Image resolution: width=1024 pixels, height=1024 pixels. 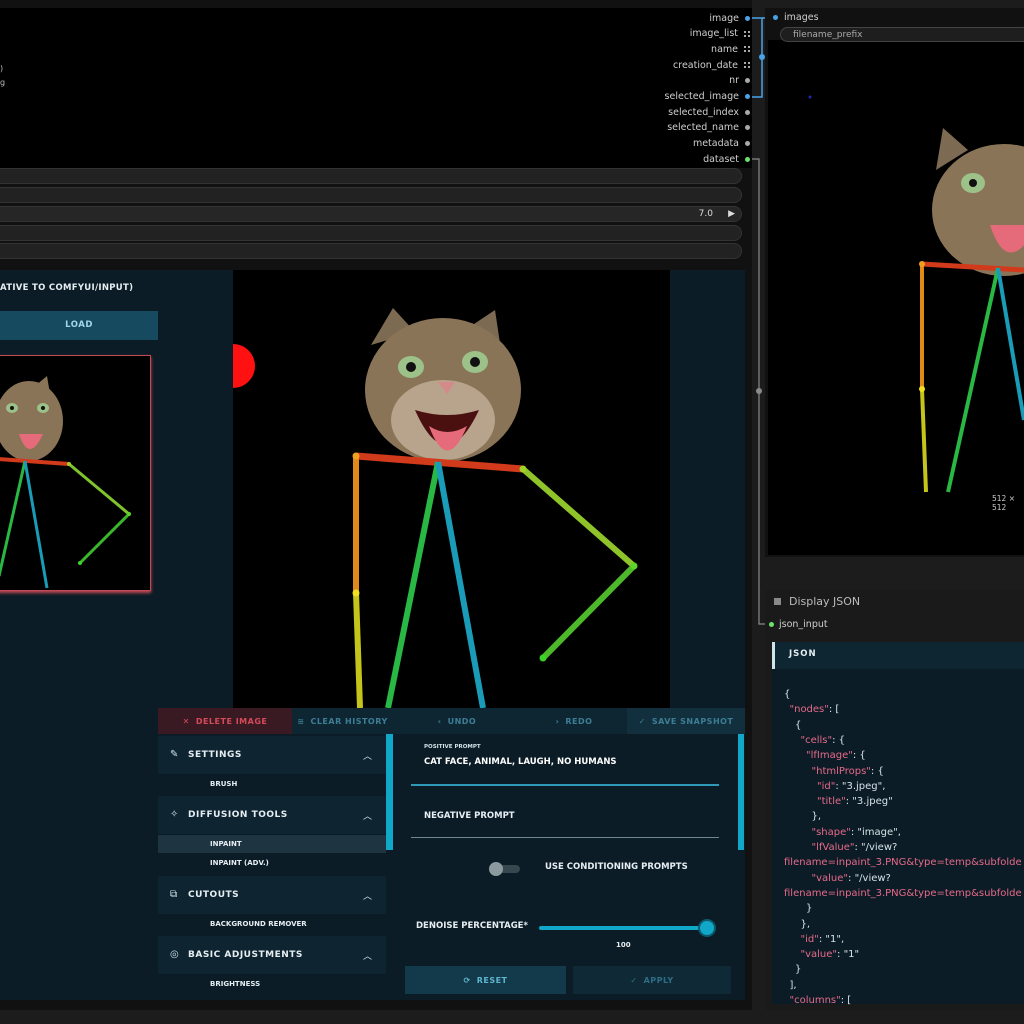 I want to click on json-value: : "3.jpeg",, so click(x=860, y=786).